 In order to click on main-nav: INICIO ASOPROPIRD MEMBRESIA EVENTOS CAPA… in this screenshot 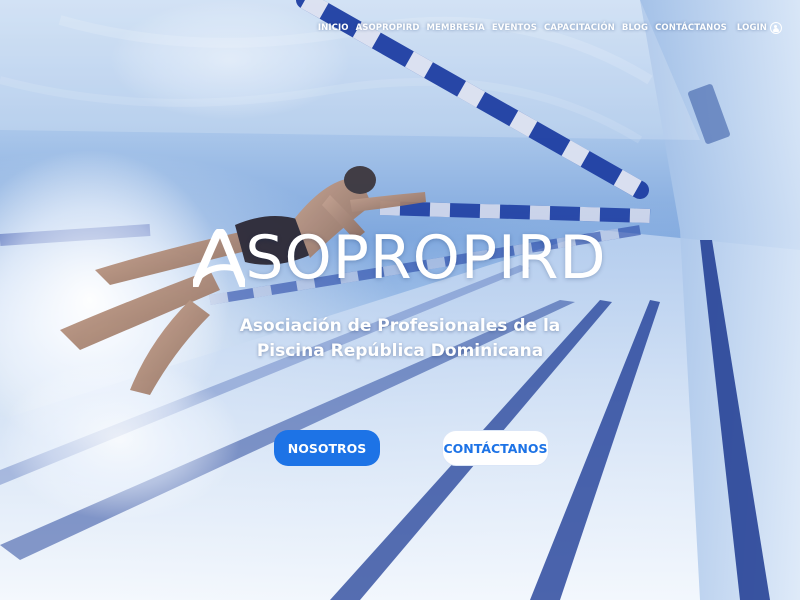, I will do `click(550, 28)`.